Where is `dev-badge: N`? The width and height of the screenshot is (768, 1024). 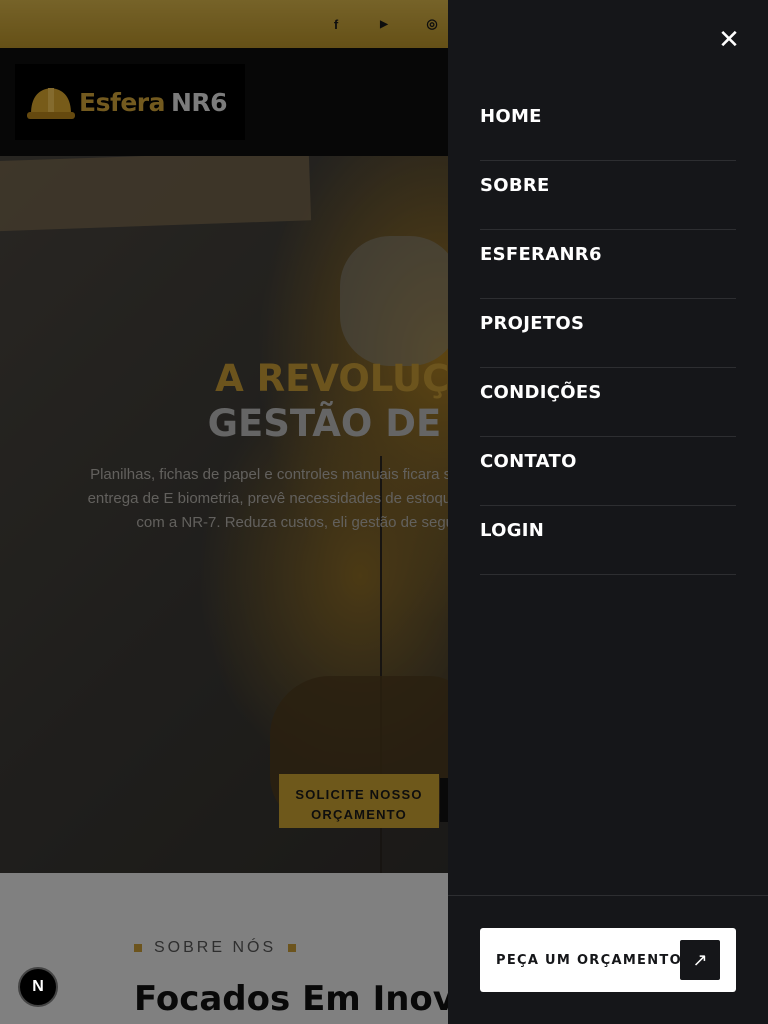
dev-badge: N is located at coordinates (38, 987).